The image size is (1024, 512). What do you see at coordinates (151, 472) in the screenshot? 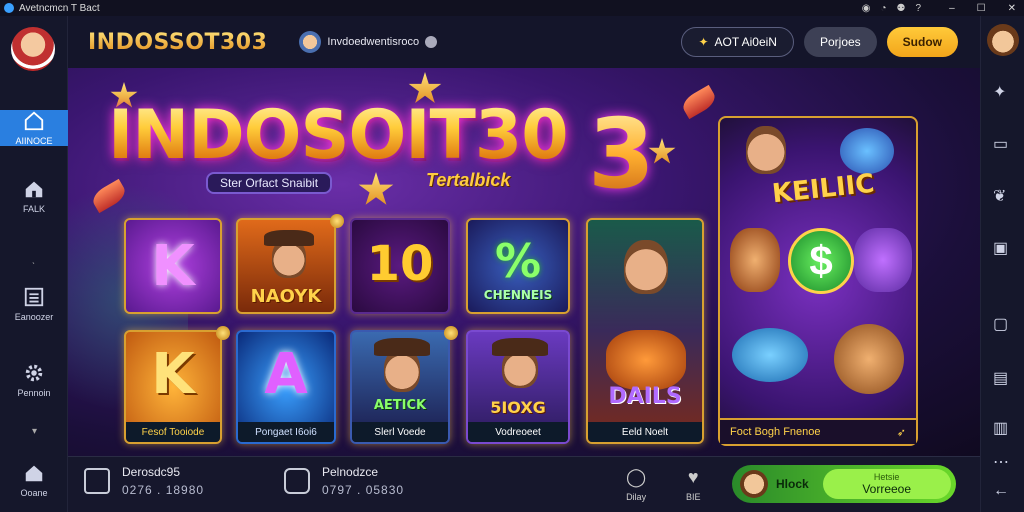
I see `stat-label: Derosdc95` at bounding box center [151, 472].